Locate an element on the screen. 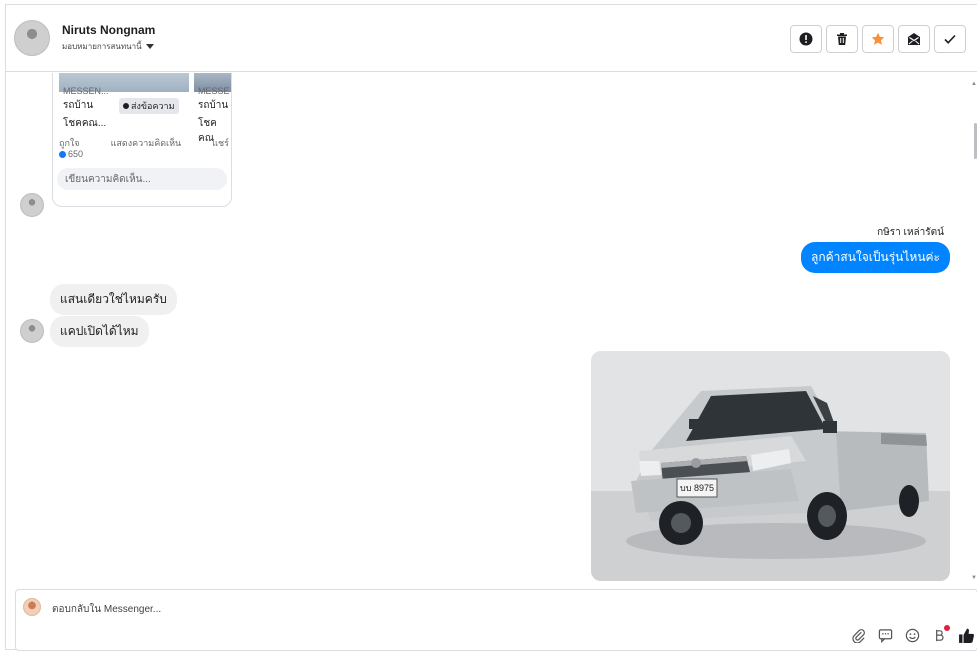 The image size is (977, 651). conversation-header: Niruts Nongnam มอบหมายการสนทนานี้ is located at coordinates (491, 38).